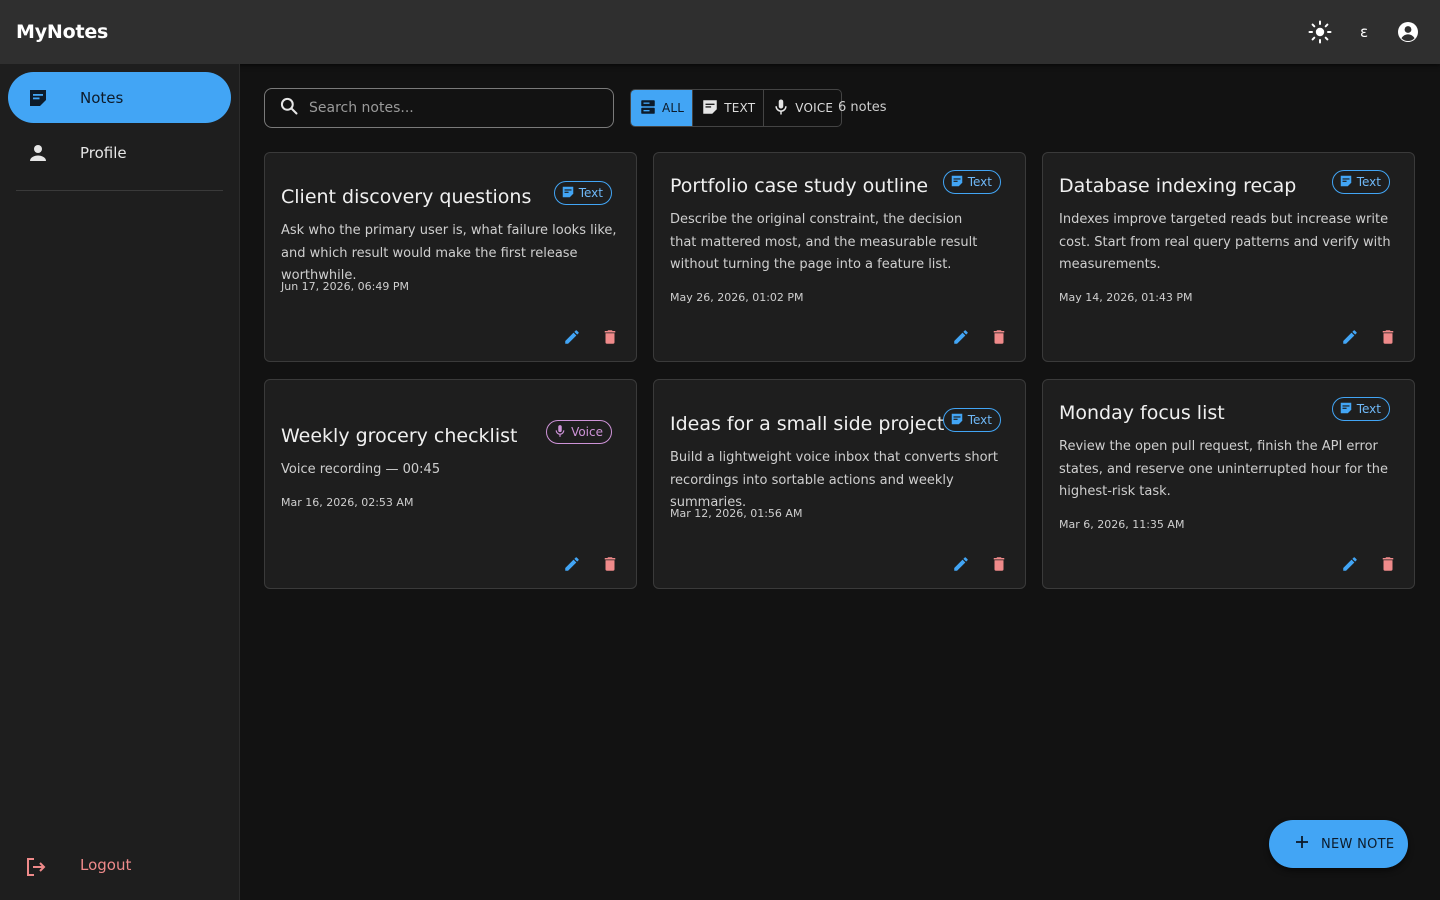  I want to click on filter-voice-button: VOICE, so click(802, 108).